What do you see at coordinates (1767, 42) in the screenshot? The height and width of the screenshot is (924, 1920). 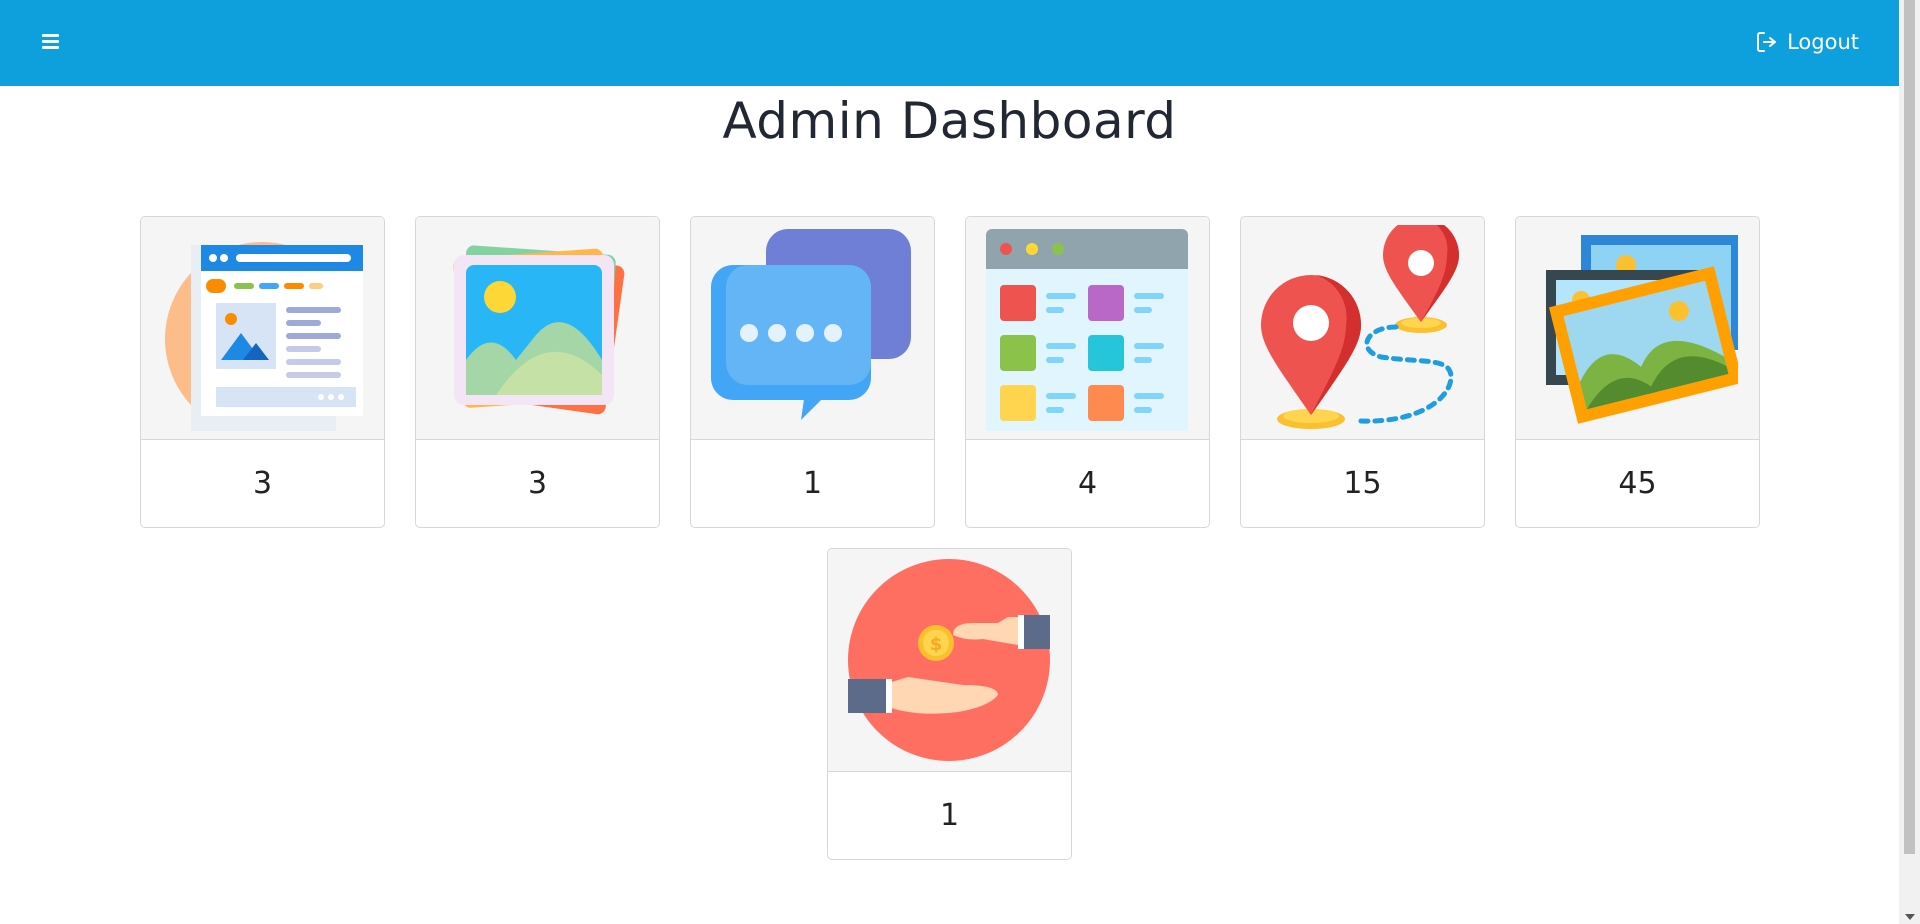 I see `logout-icon` at bounding box center [1767, 42].